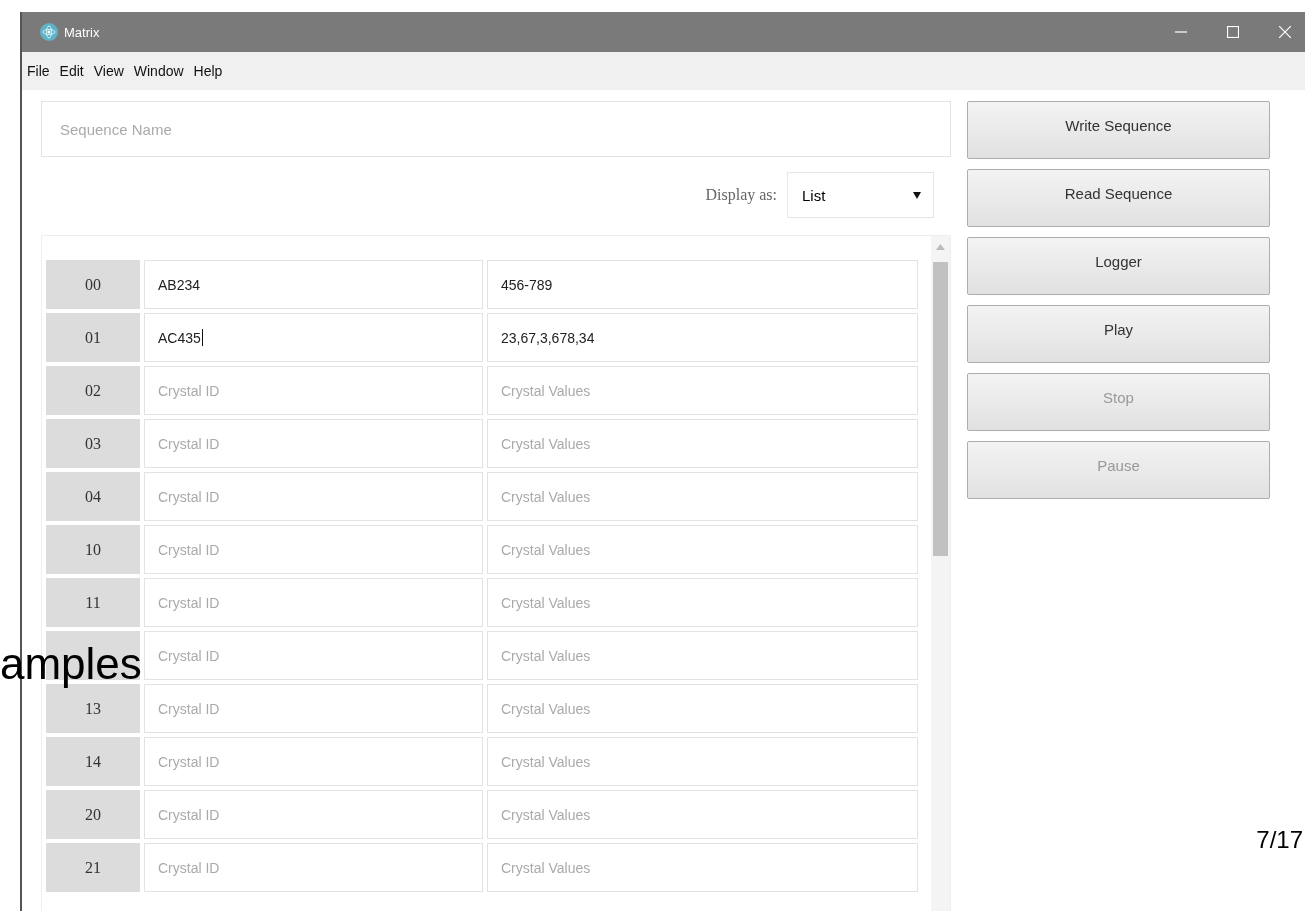 The height and width of the screenshot is (911, 1305). I want to click on crystal-values-field: 23,67,3,678,34, so click(702, 337).